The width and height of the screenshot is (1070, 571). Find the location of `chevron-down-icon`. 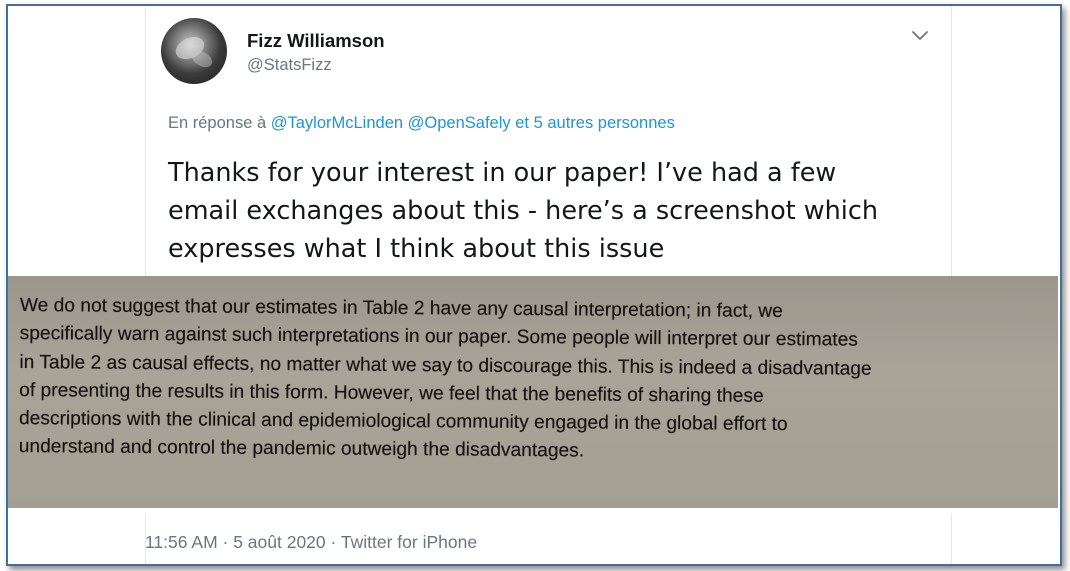

chevron-down-icon is located at coordinates (920, 35).